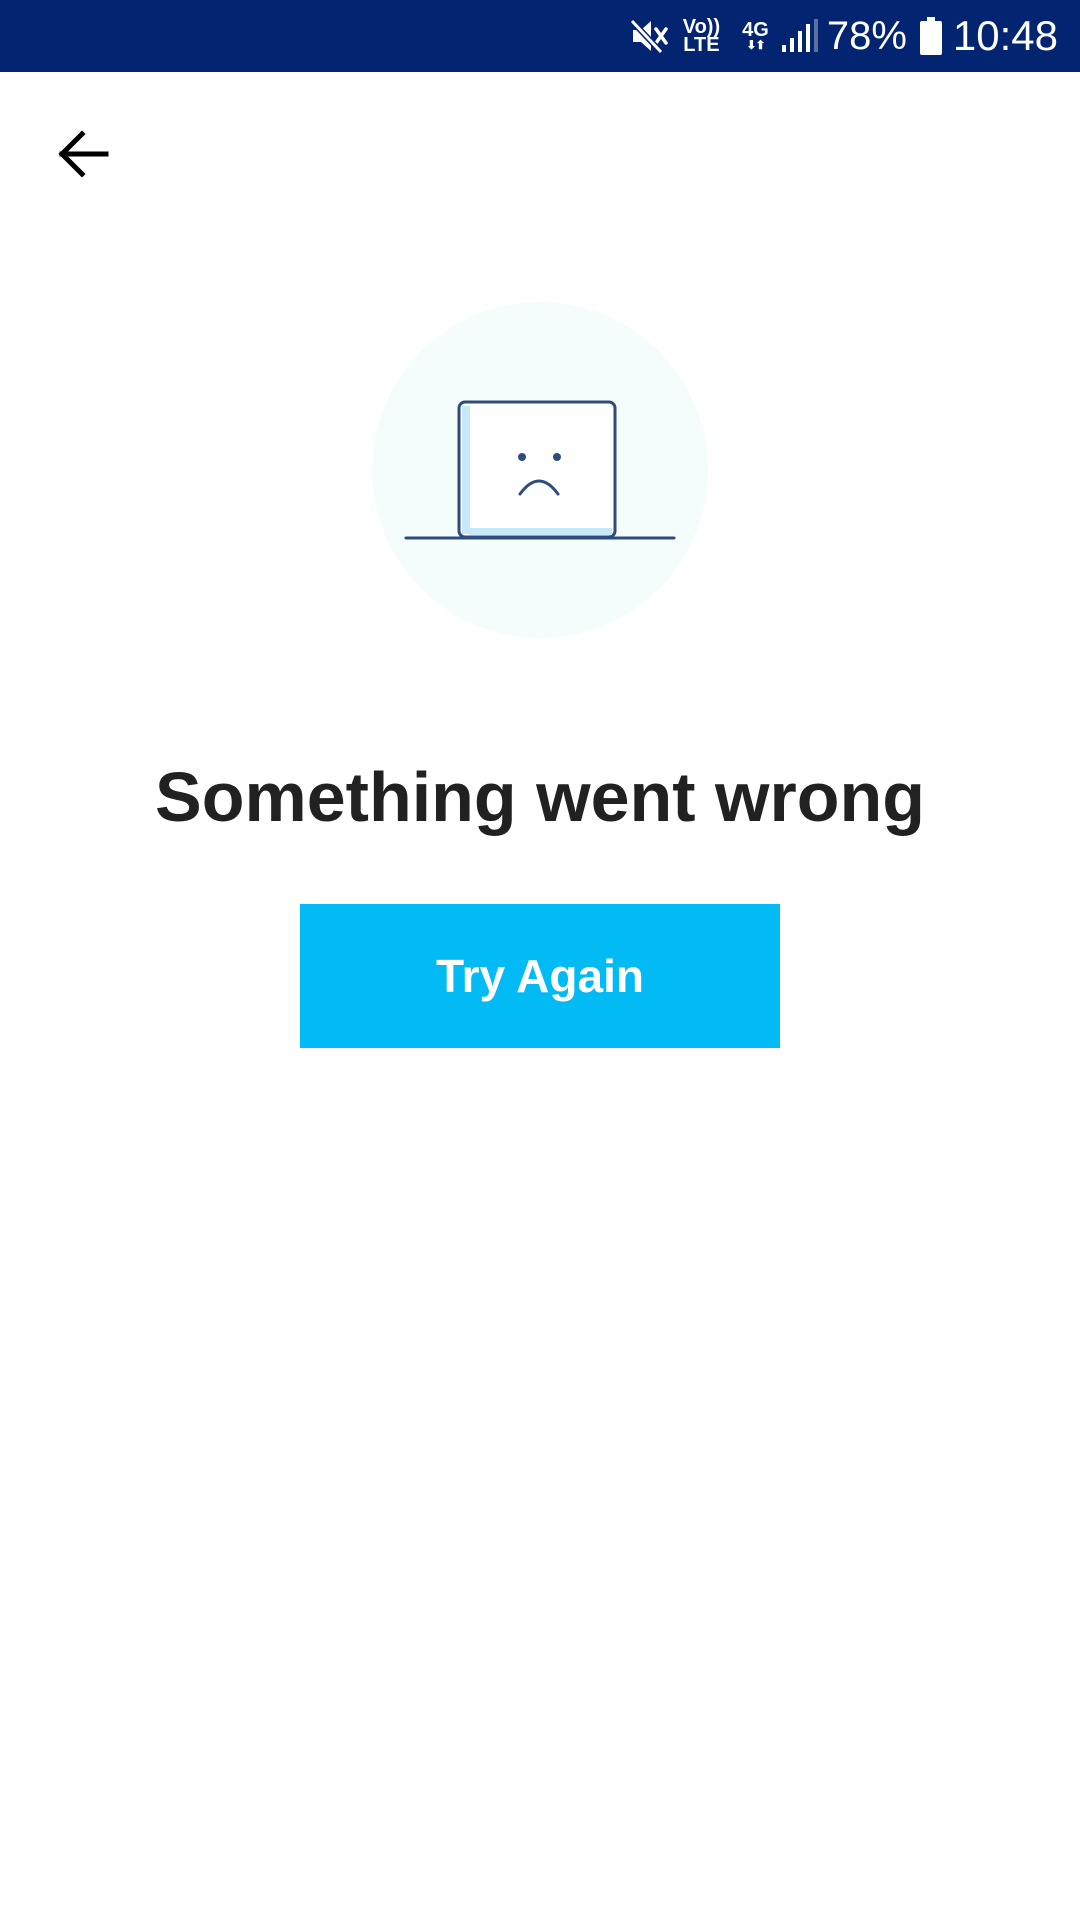 The height and width of the screenshot is (1920, 1080). Describe the element at coordinates (866, 35) in the screenshot. I see `battery-percentage: 78%` at that location.